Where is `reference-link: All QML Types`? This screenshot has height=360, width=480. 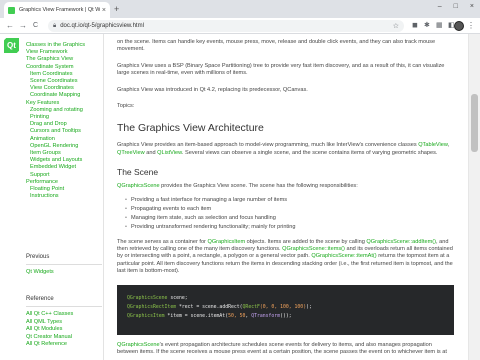 reference-link: All QML Types is located at coordinates (64, 323).